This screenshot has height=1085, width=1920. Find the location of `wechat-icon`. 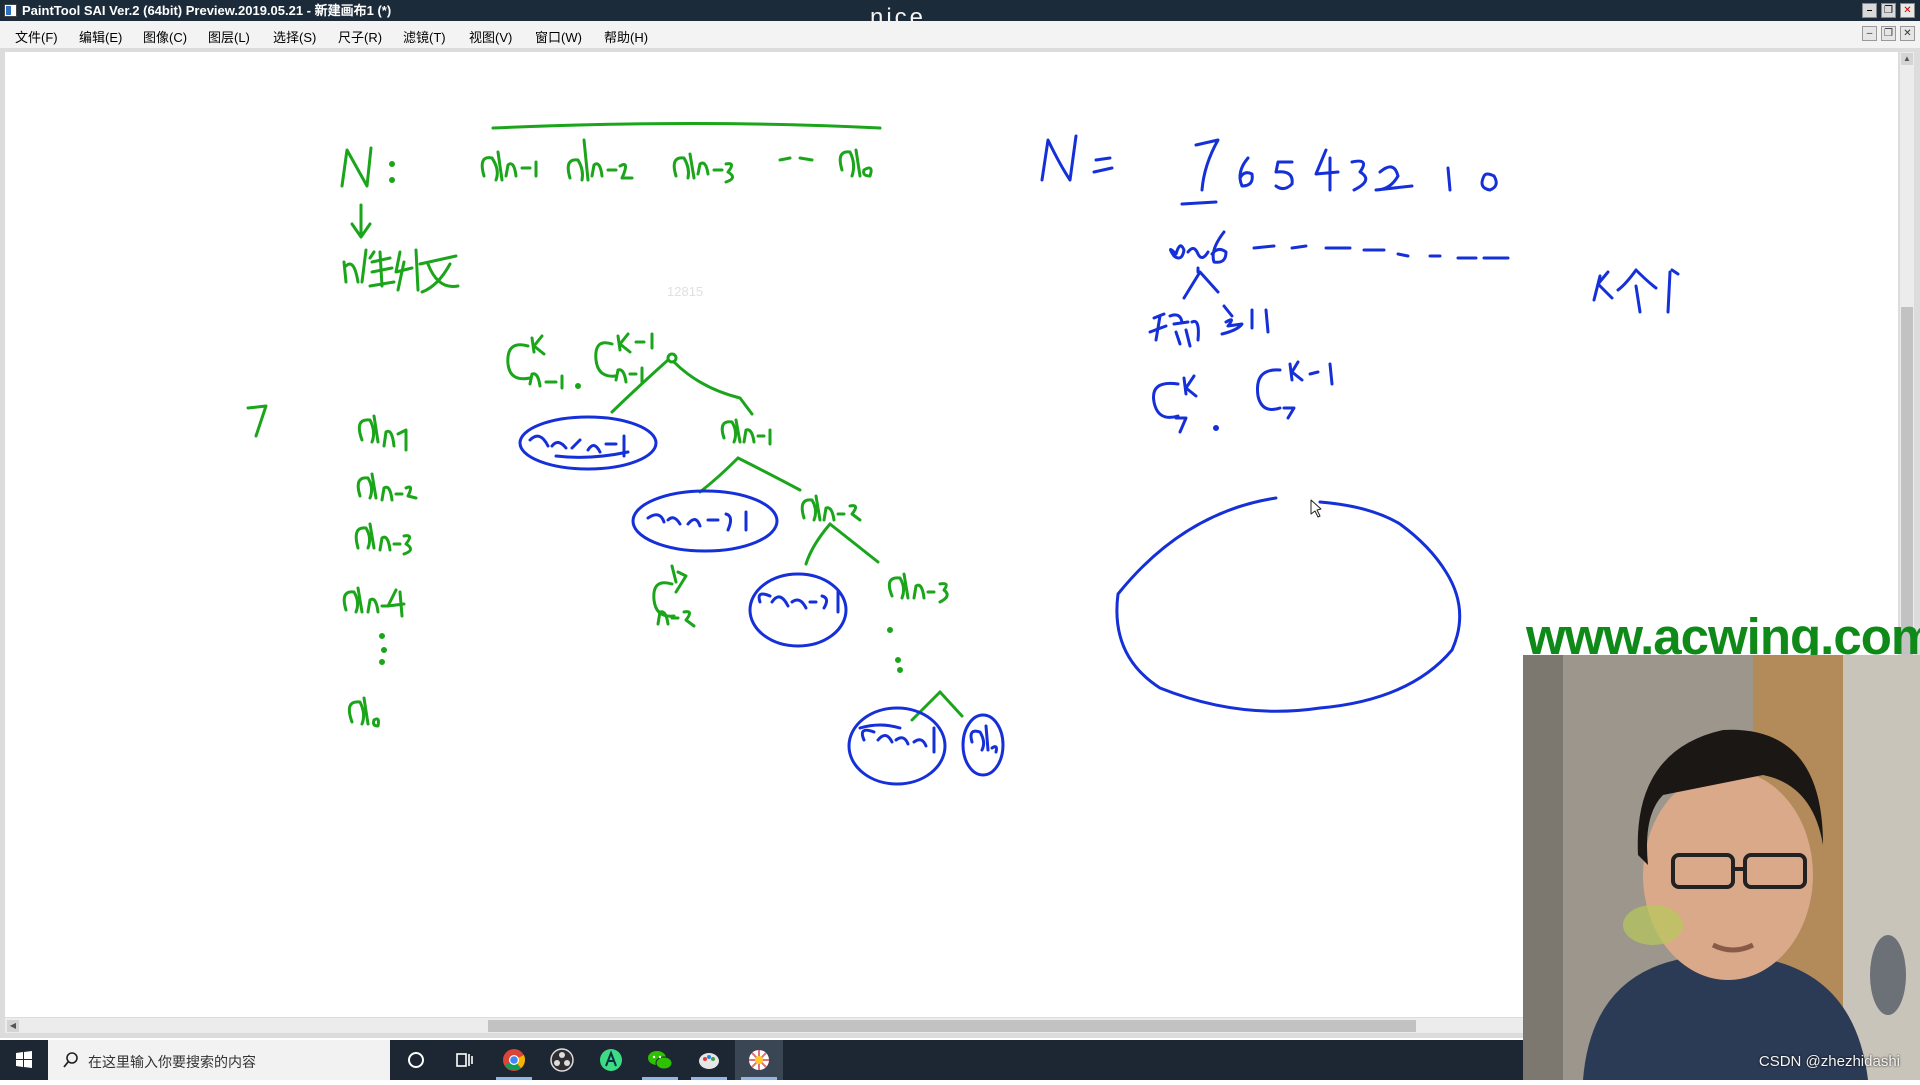

wechat-icon is located at coordinates (660, 1060).